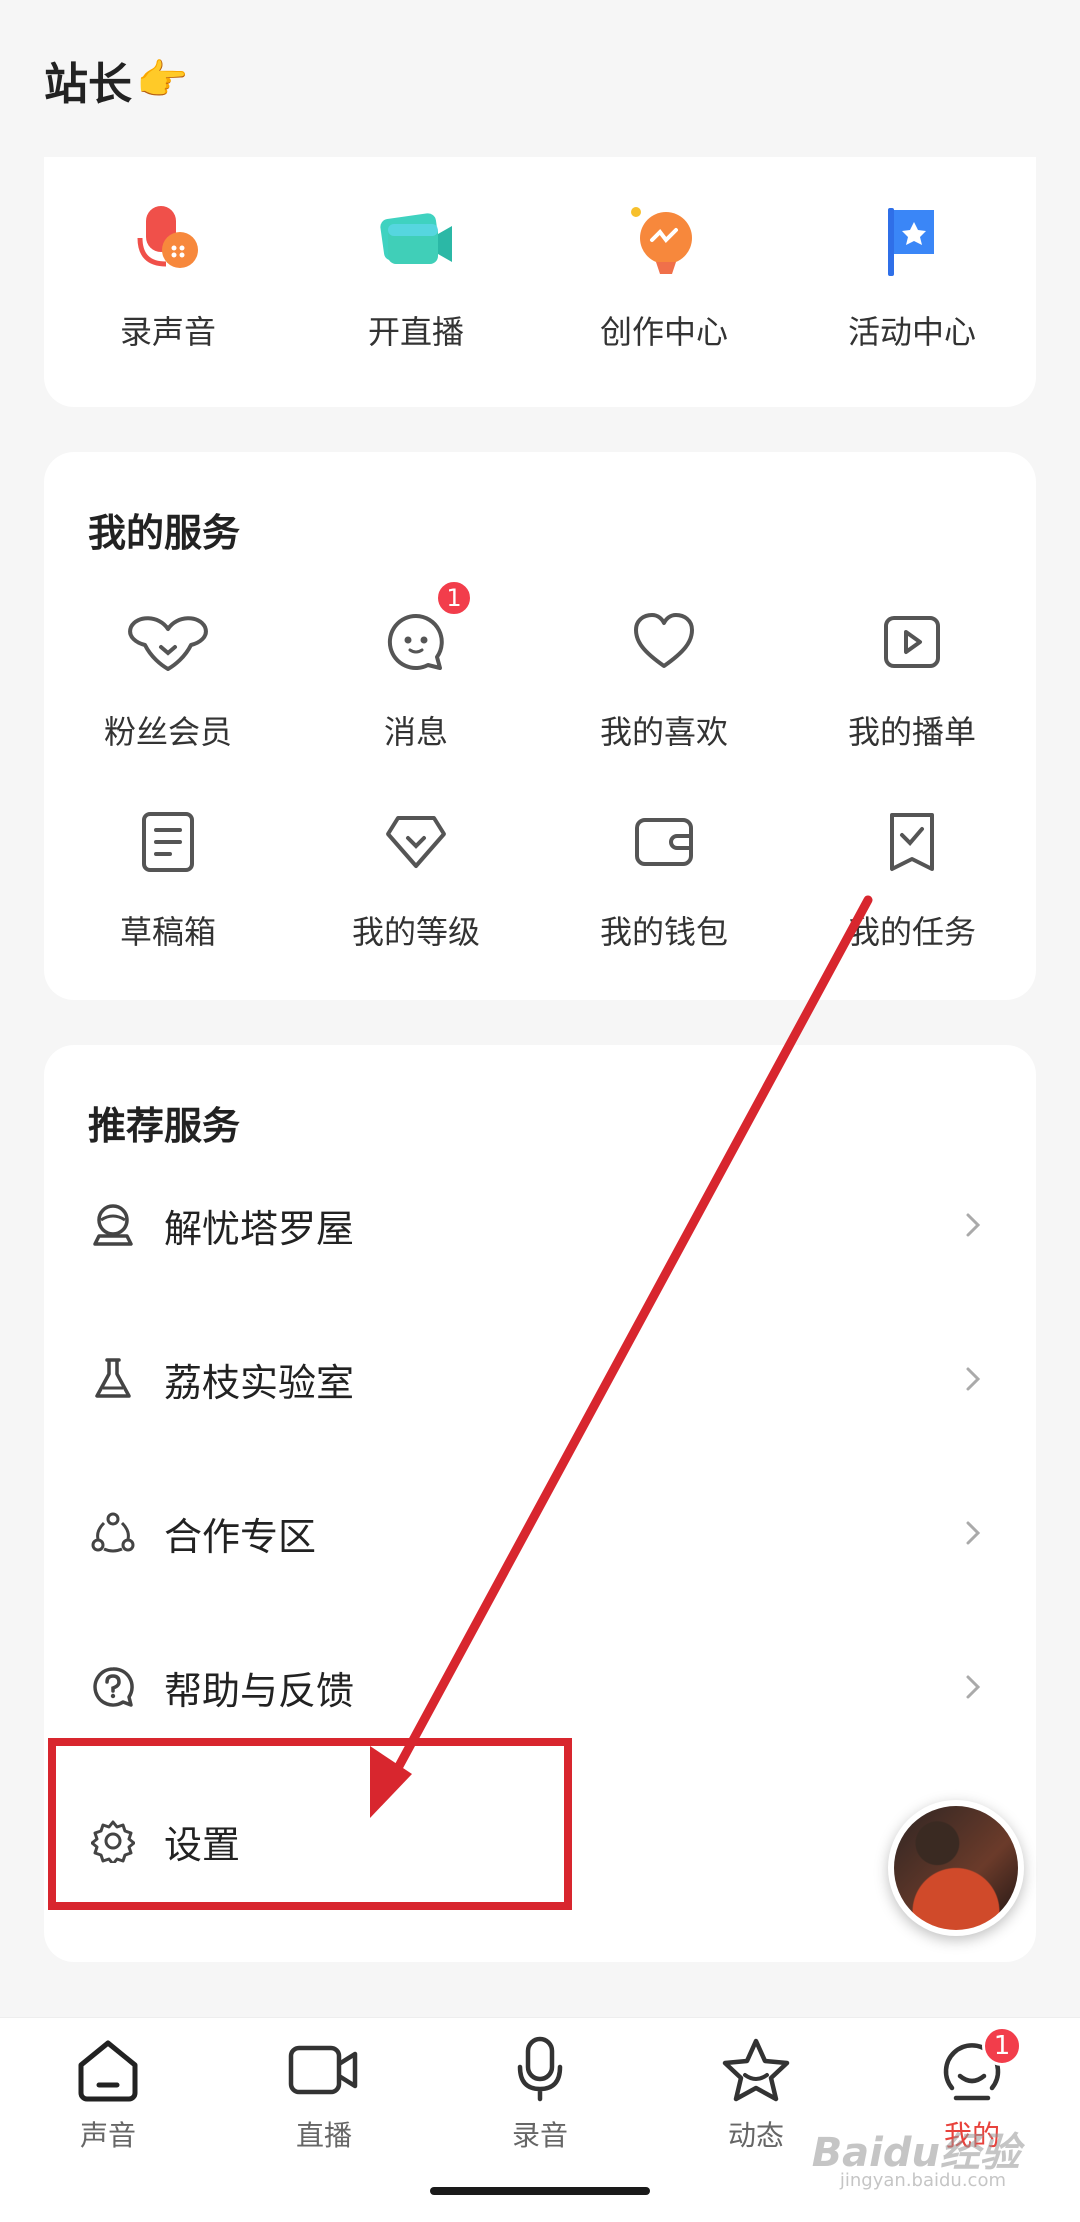  I want to click on tab-record: 录音, so click(540, 2093).